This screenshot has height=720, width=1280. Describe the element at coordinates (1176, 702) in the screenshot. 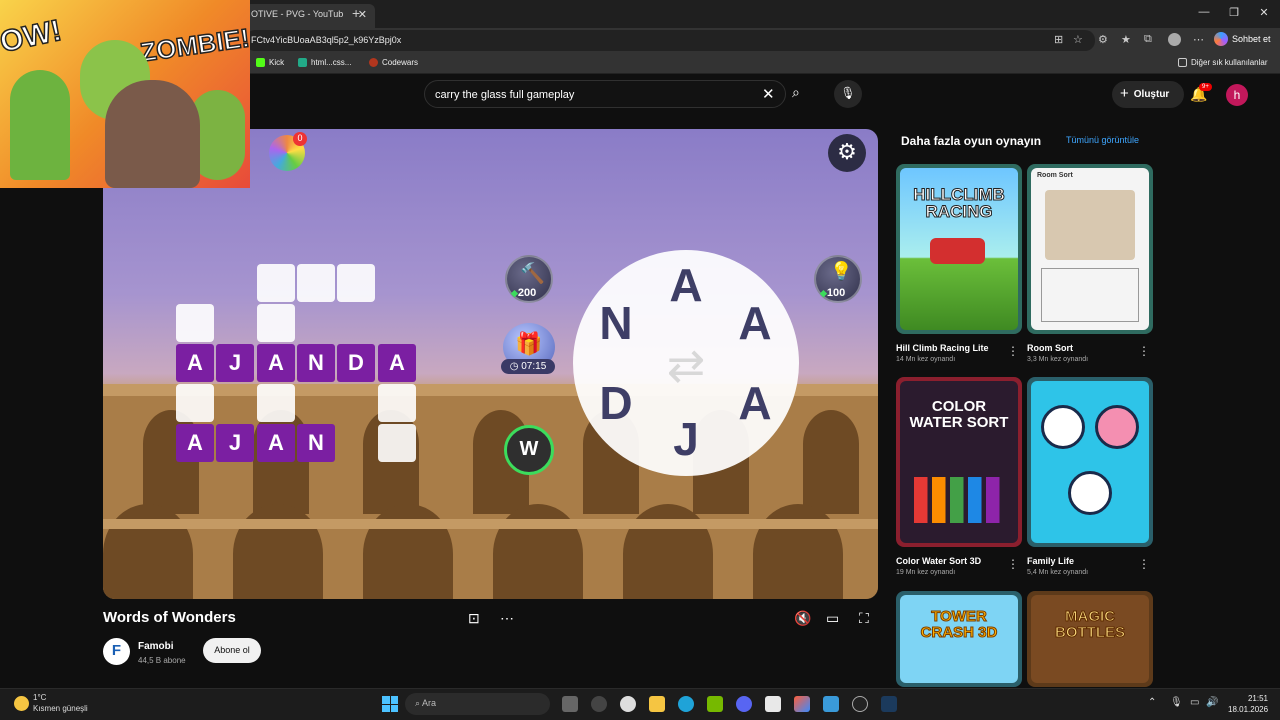

I see `microphone-tray-icon: 🎙` at that location.